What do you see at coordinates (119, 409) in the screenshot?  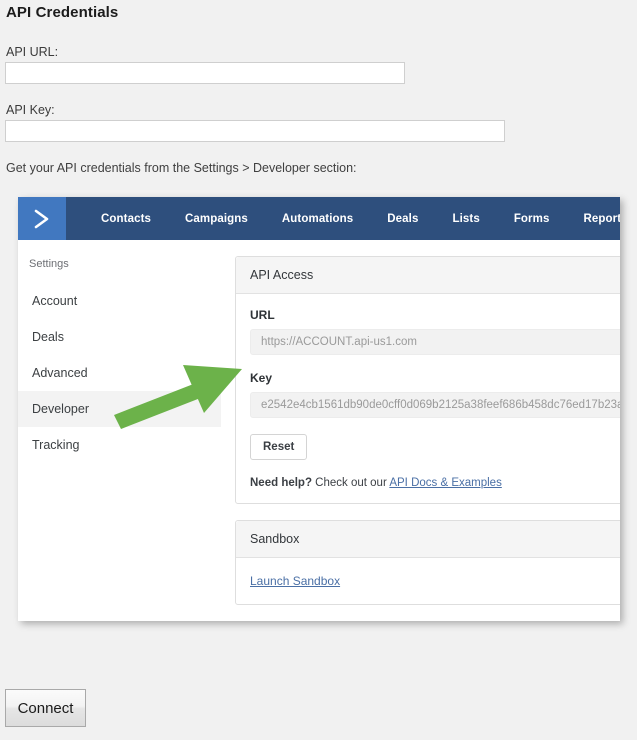 I see `sidebar-item-developer: Developer` at bounding box center [119, 409].